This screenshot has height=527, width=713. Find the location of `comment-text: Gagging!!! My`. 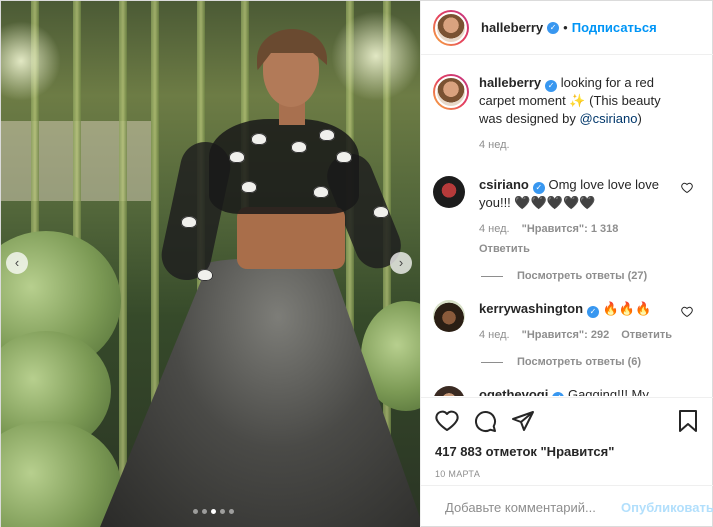

comment-text: Gagging!!! My is located at coordinates (606, 391).